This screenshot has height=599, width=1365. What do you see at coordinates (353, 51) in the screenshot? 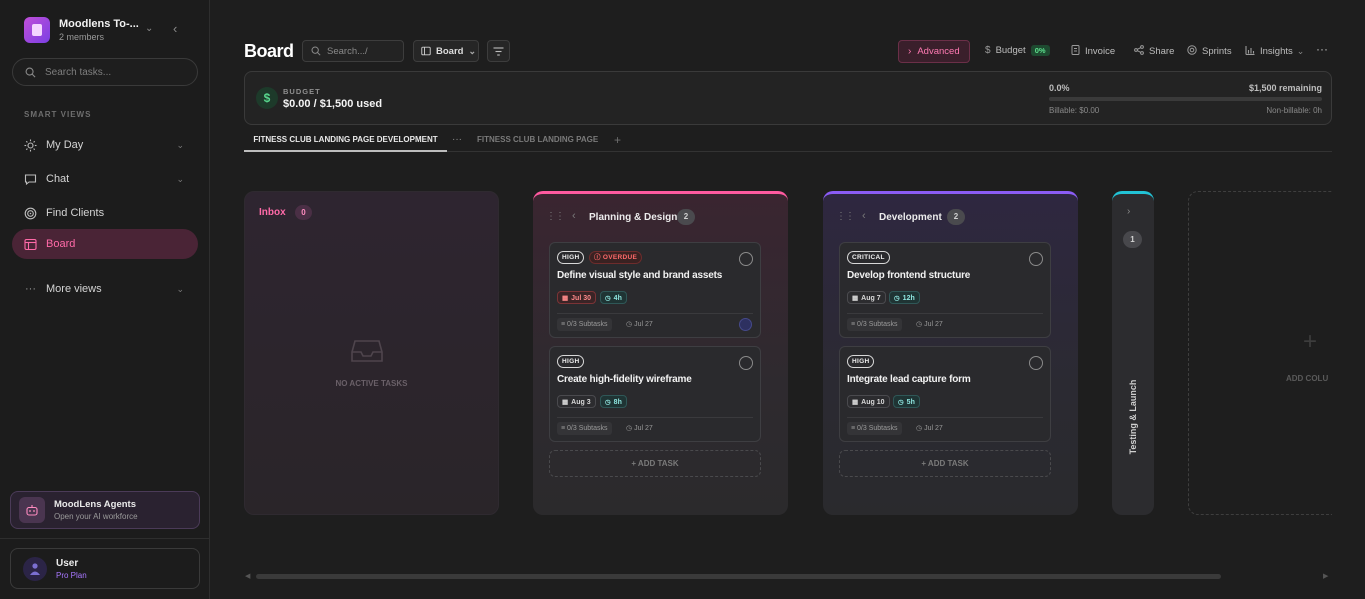
I see `board-search-input: Search.../` at bounding box center [353, 51].